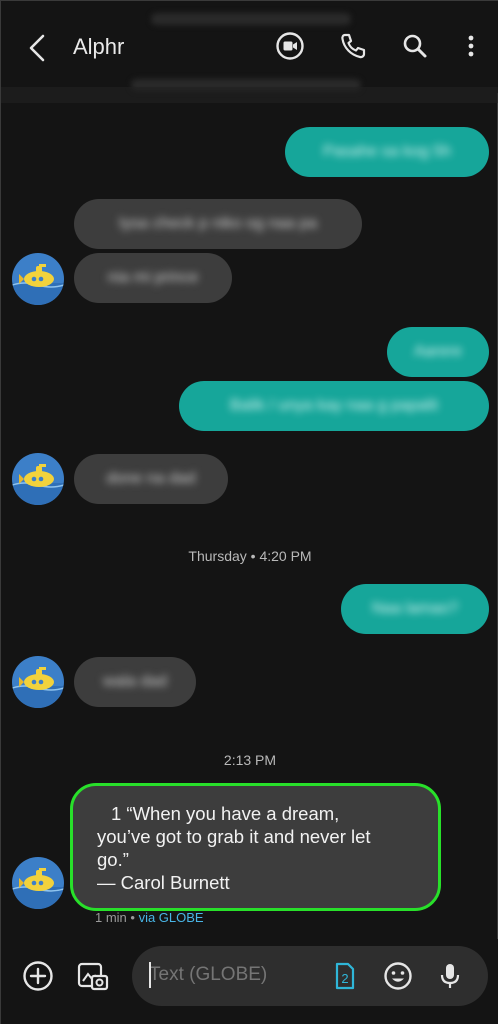 The width and height of the screenshot is (498, 1024). What do you see at coordinates (250, 760) in the screenshot?
I see `time-separator: 2:13 PM` at bounding box center [250, 760].